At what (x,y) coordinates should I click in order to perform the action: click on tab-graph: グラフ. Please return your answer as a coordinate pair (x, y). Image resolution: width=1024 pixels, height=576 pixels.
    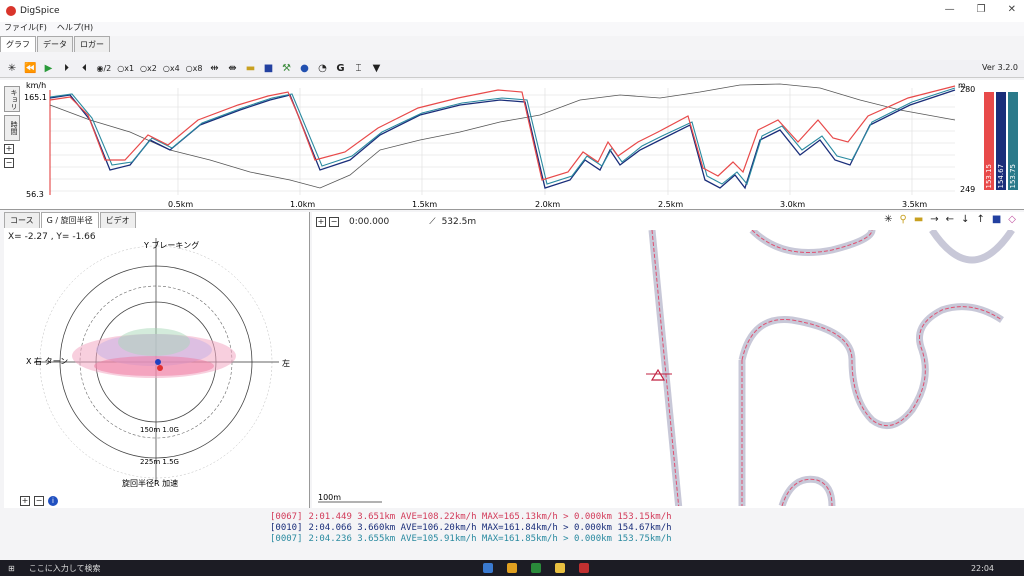
    Looking at the image, I should click on (18, 44).